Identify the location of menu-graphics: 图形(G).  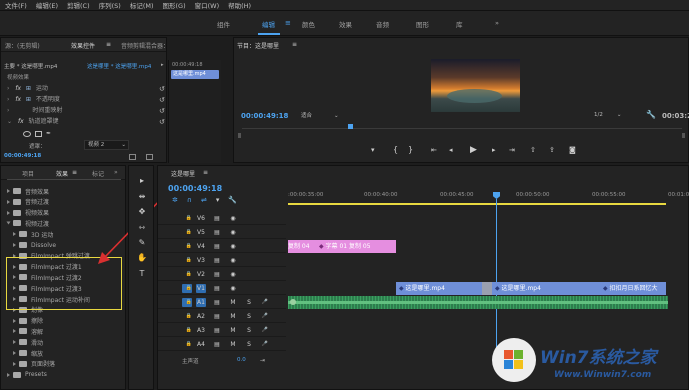
(174, 5).